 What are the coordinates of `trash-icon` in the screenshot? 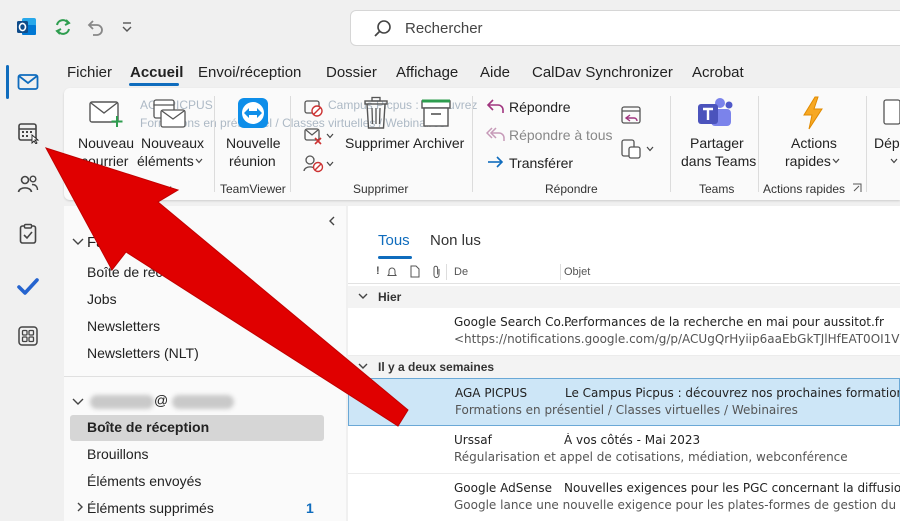 It's located at (376, 112).